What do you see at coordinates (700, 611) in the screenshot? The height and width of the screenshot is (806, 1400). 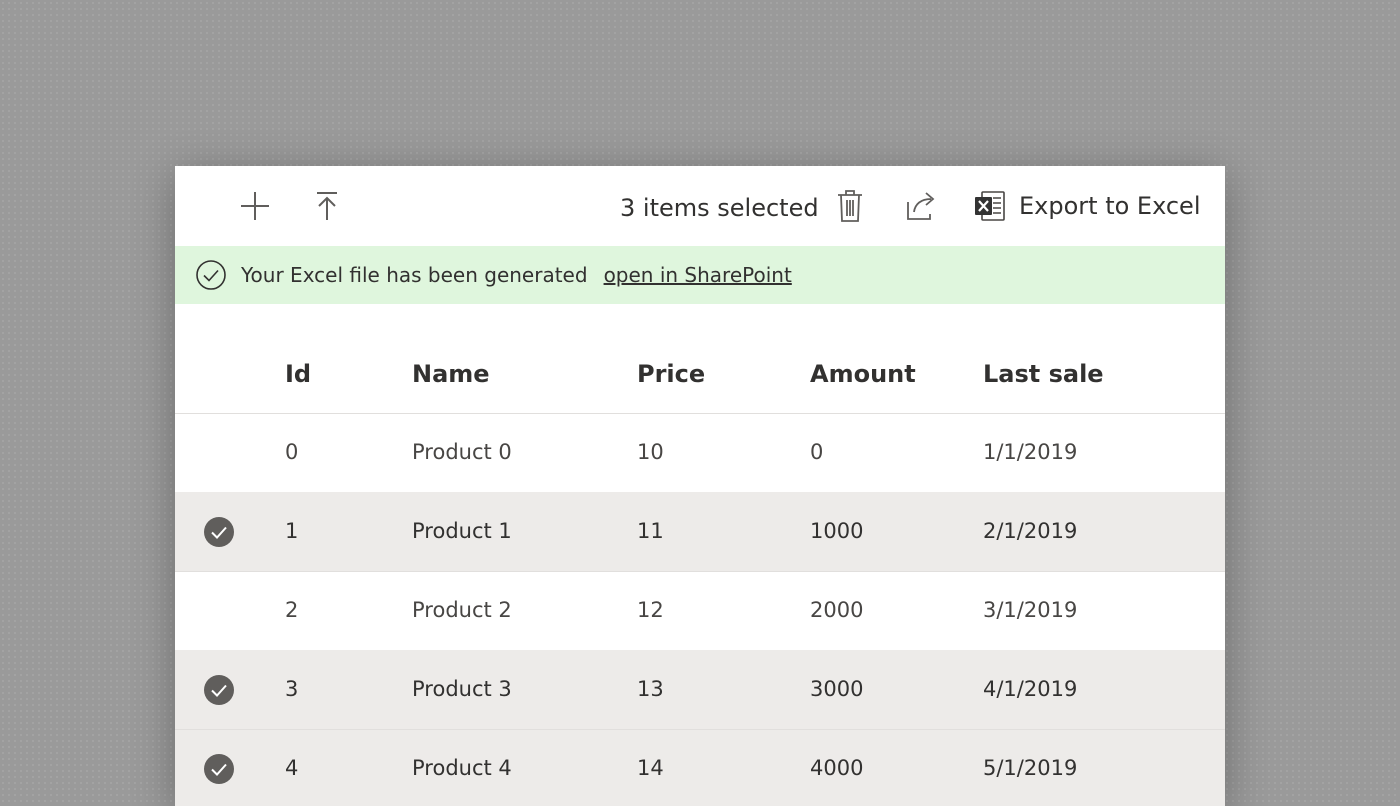 I see `table-row: 2 Product 2 12 2000 3/1/2019` at bounding box center [700, 611].